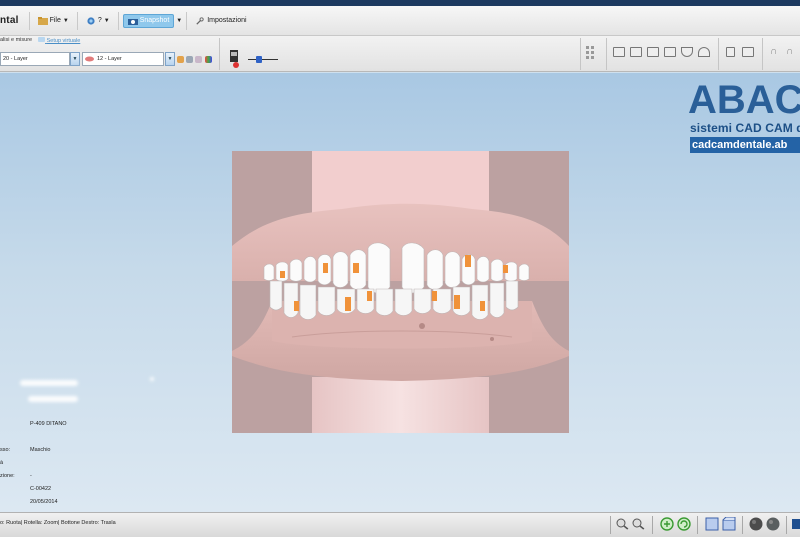 The image size is (800, 537). I want to click on patient-age-value: -, so click(31, 476).